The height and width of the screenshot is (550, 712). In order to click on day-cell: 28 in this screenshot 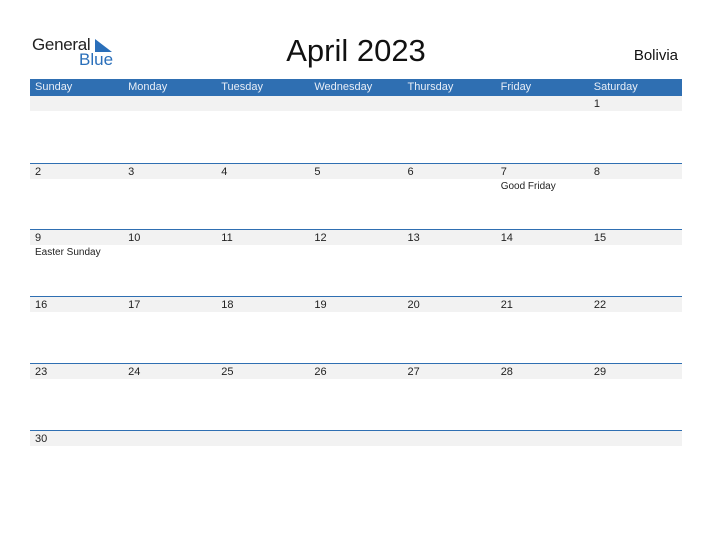, I will do `click(542, 396)`.